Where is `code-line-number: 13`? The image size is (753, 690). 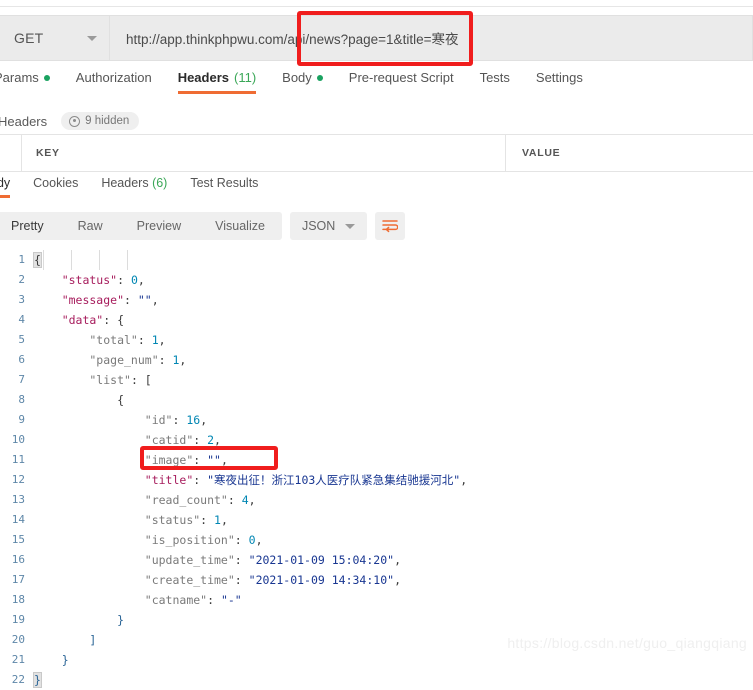
code-line-number: 13 is located at coordinates (18, 499).